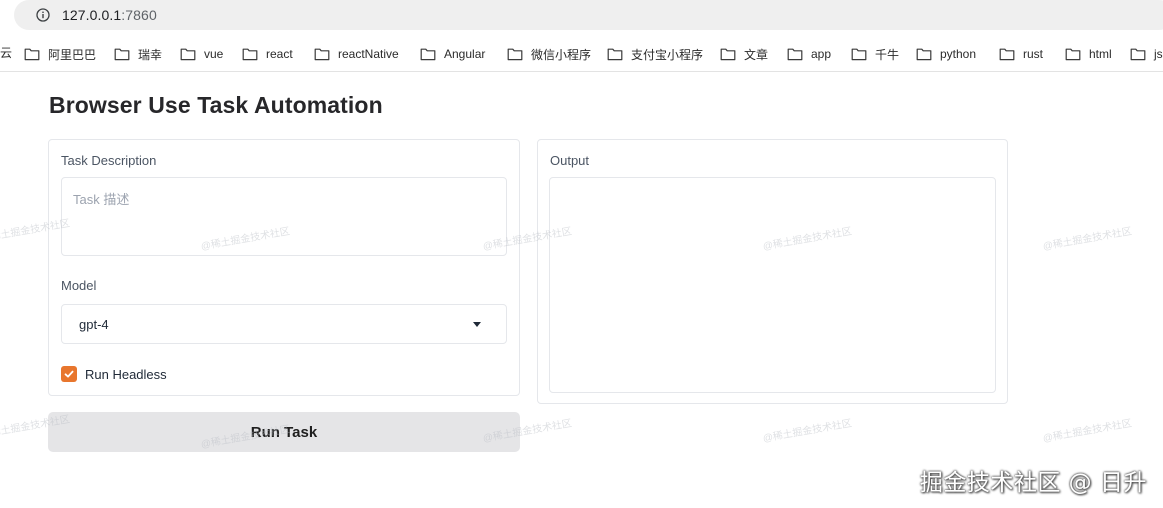 This screenshot has height=508, width=1163. Describe the element at coordinates (126, 374) in the screenshot. I see `run-headless-label: Run Headless` at that location.